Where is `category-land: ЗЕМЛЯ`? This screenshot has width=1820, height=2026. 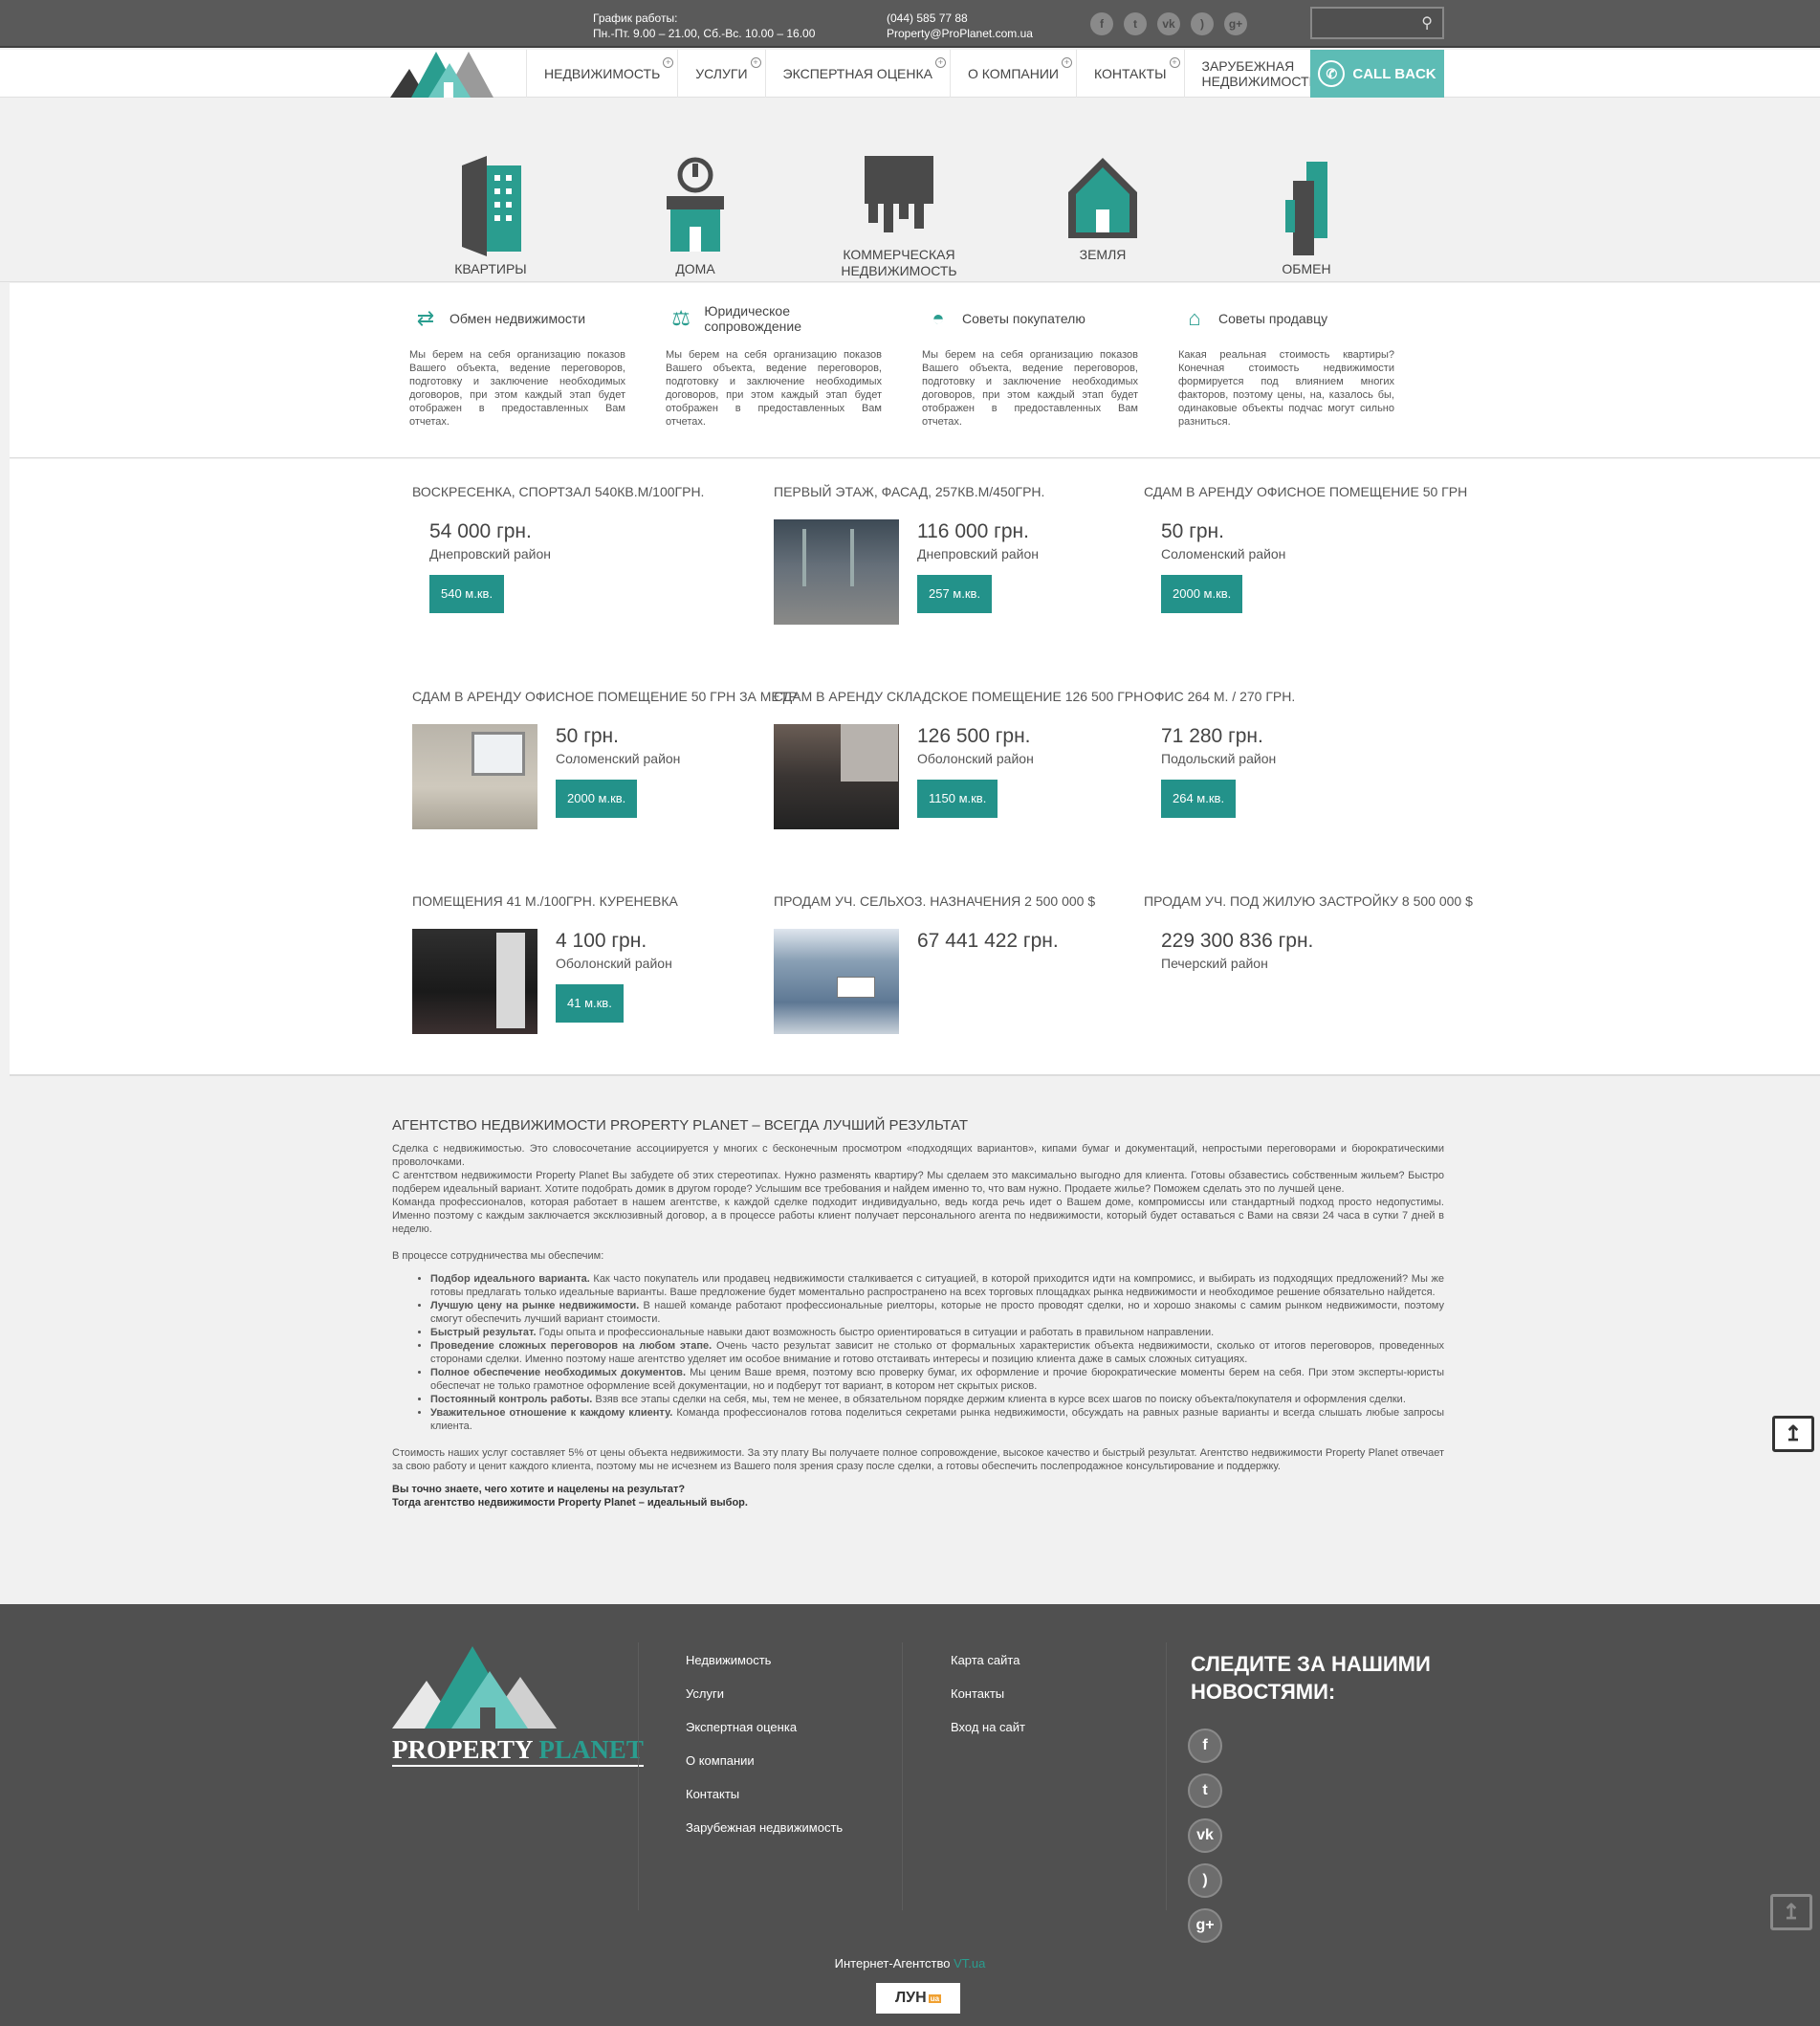
category-land: ЗЕМЛЯ is located at coordinates (1102, 210).